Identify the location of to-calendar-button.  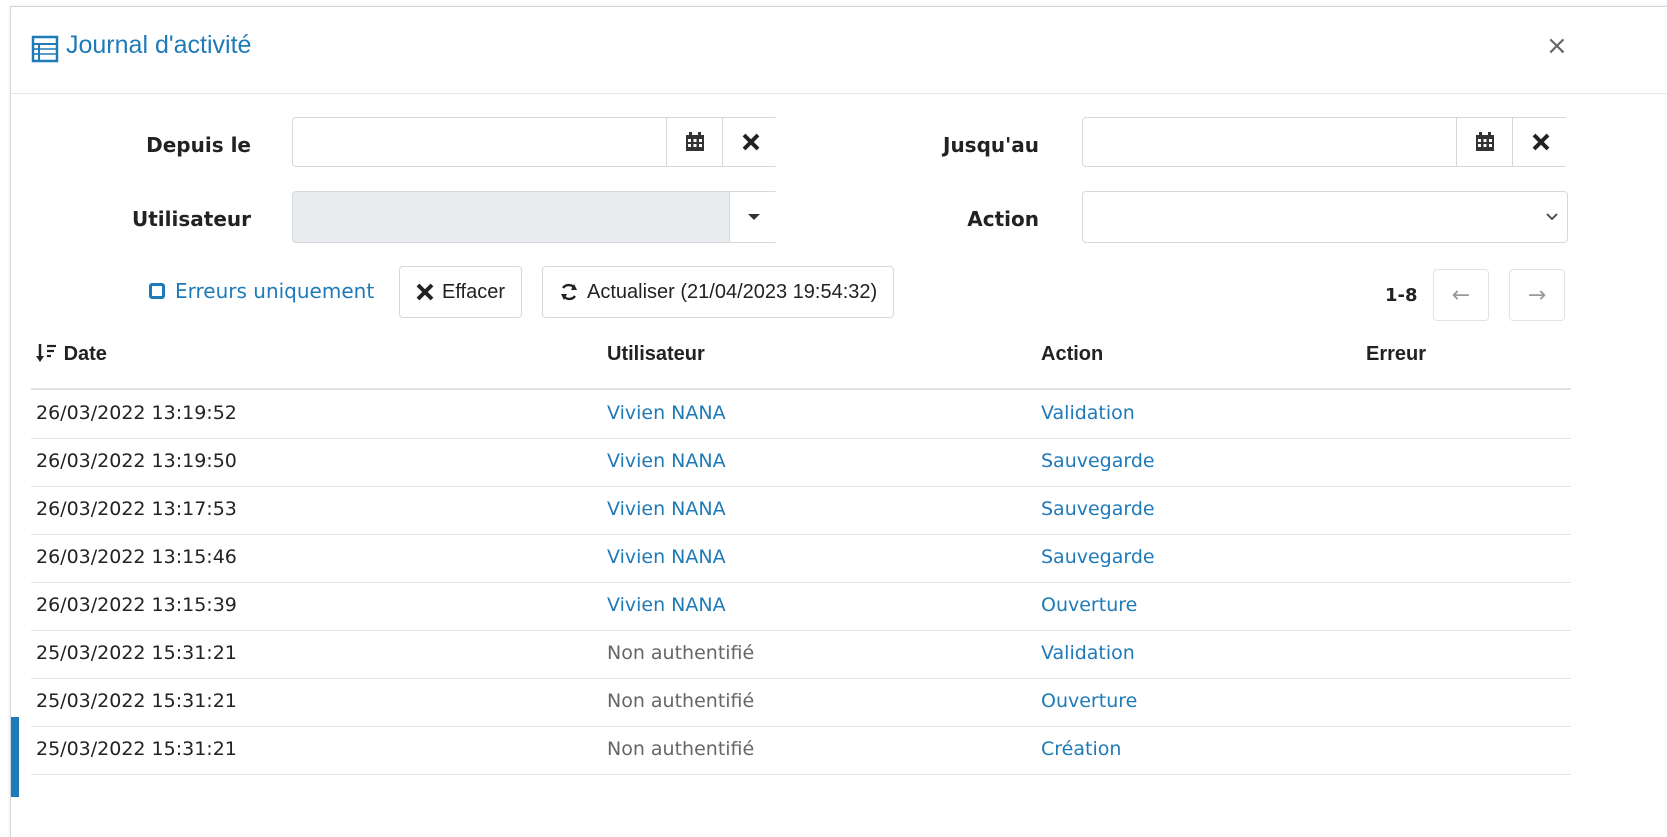
(1484, 142).